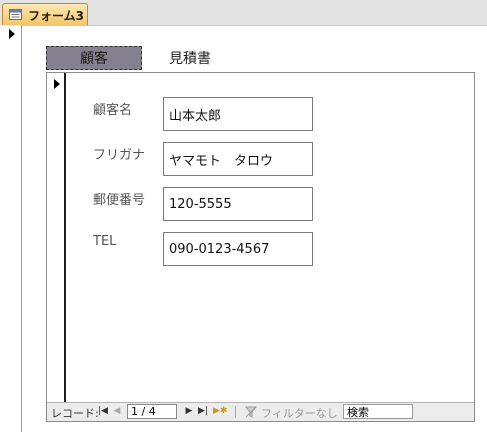  I want to click on form-icon, so click(15, 14).